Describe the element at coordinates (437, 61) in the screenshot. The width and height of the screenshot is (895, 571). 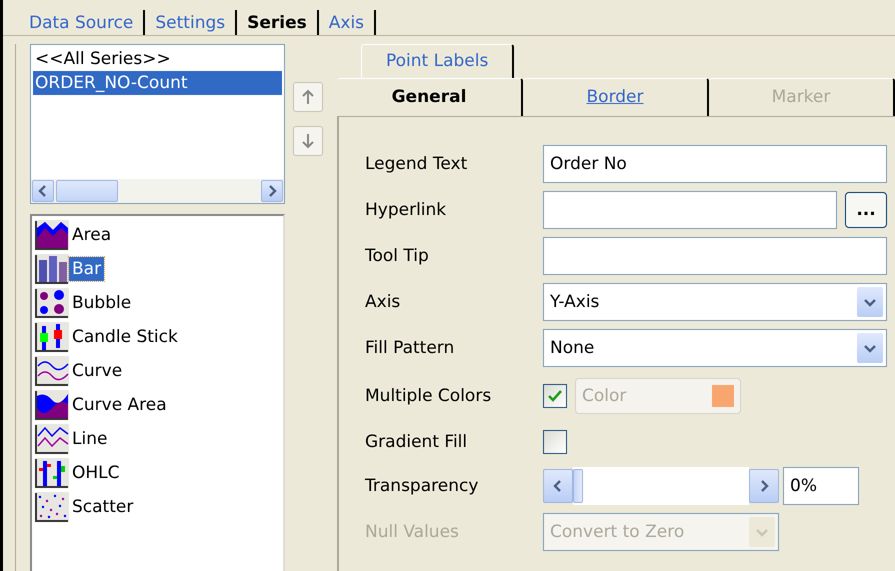
I see `tab: Point Labels` at that location.